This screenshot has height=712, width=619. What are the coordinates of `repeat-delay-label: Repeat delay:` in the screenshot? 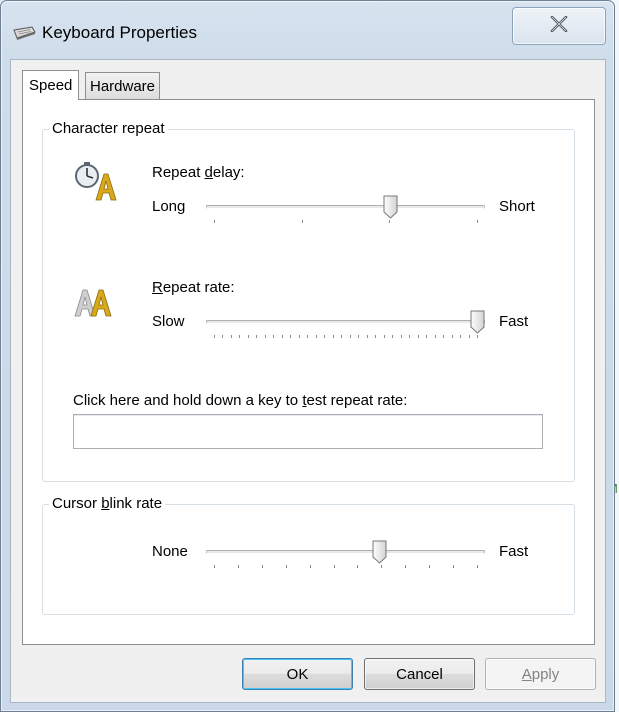 It's located at (198, 172).